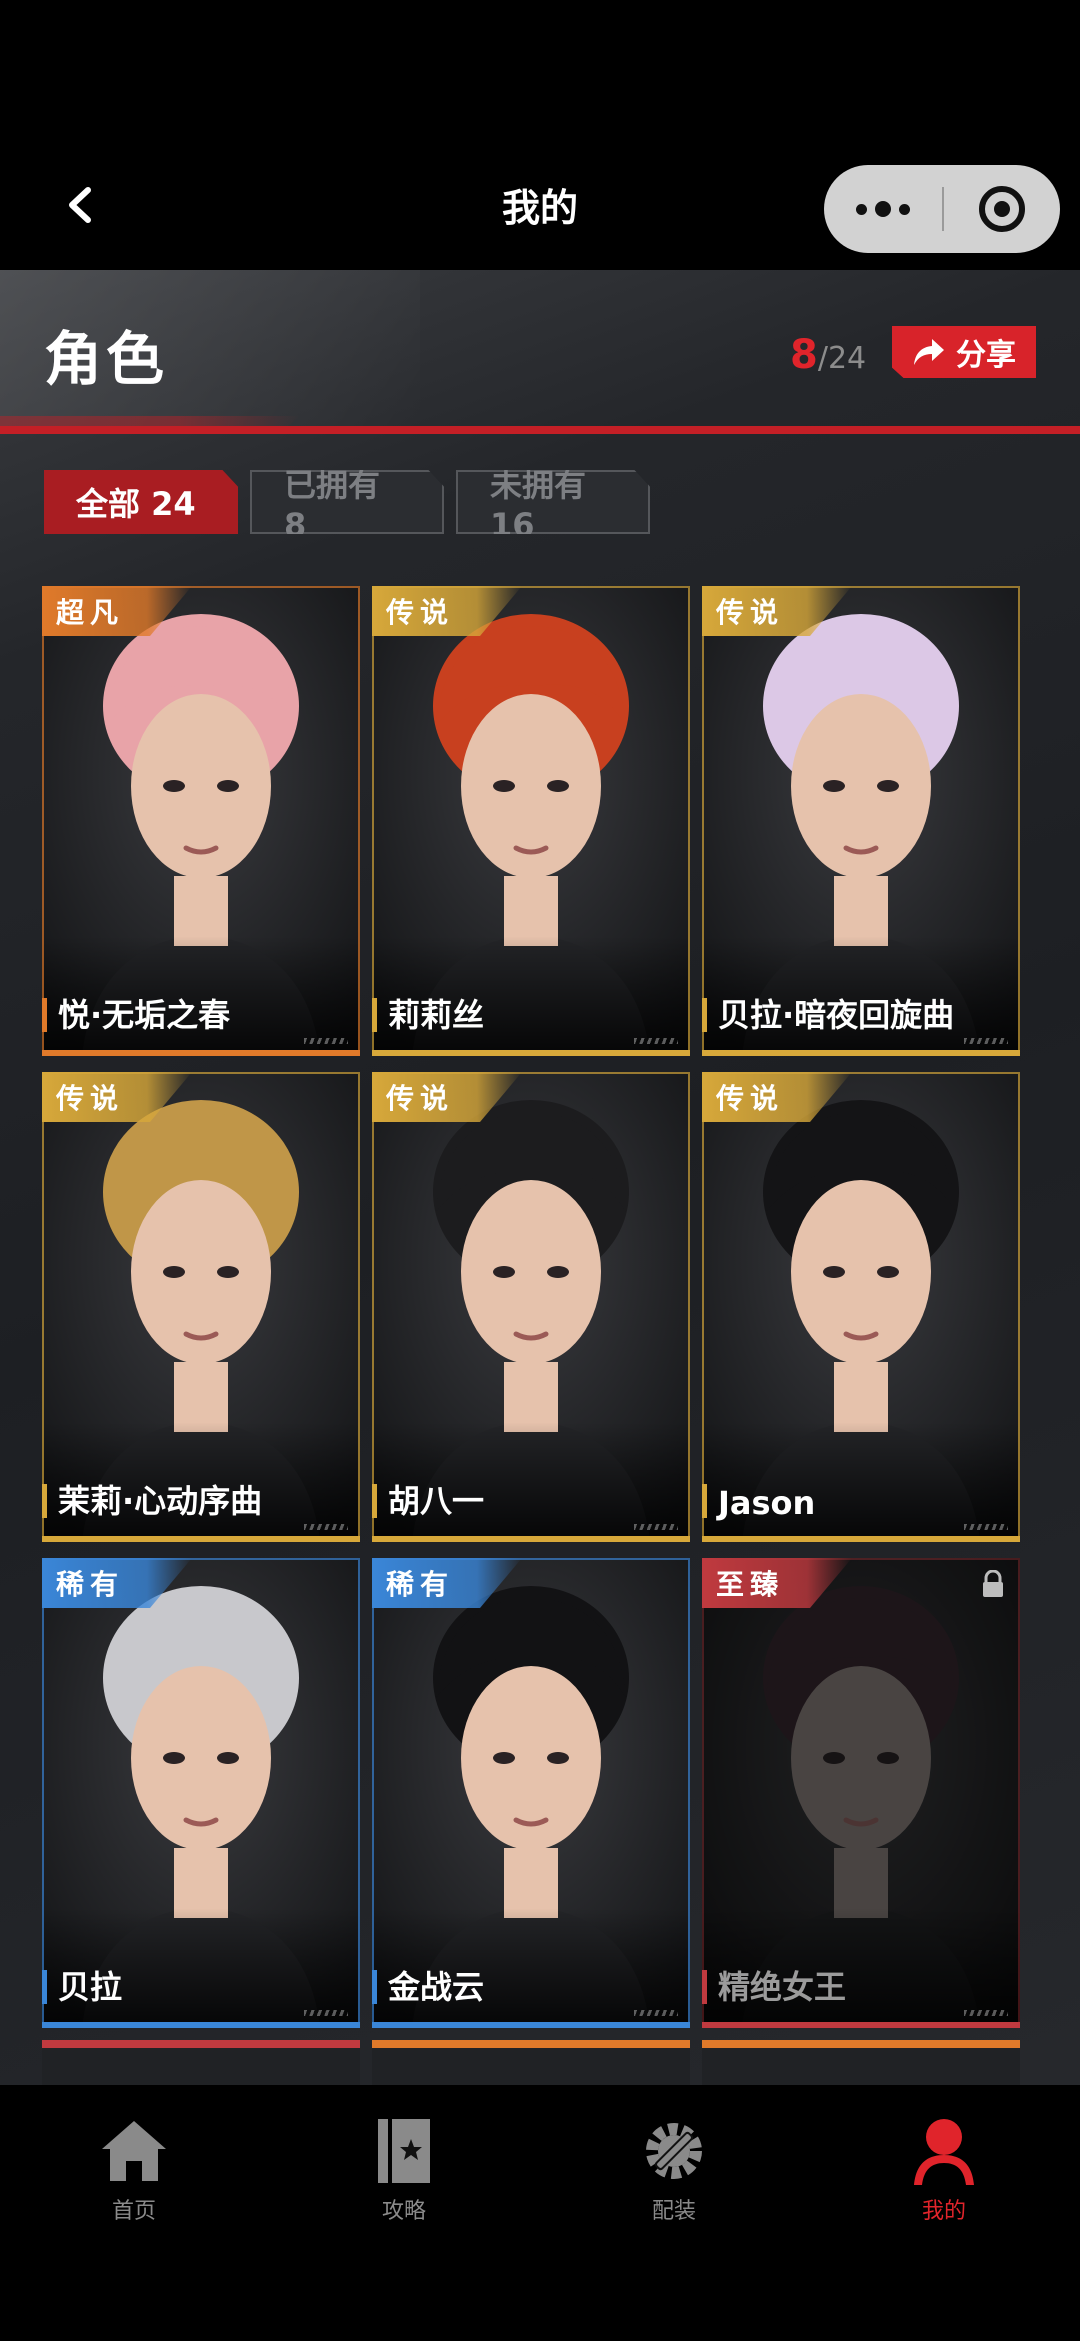  I want to click on character-card: 传说 茉莉·心动序曲, so click(201, 1307).